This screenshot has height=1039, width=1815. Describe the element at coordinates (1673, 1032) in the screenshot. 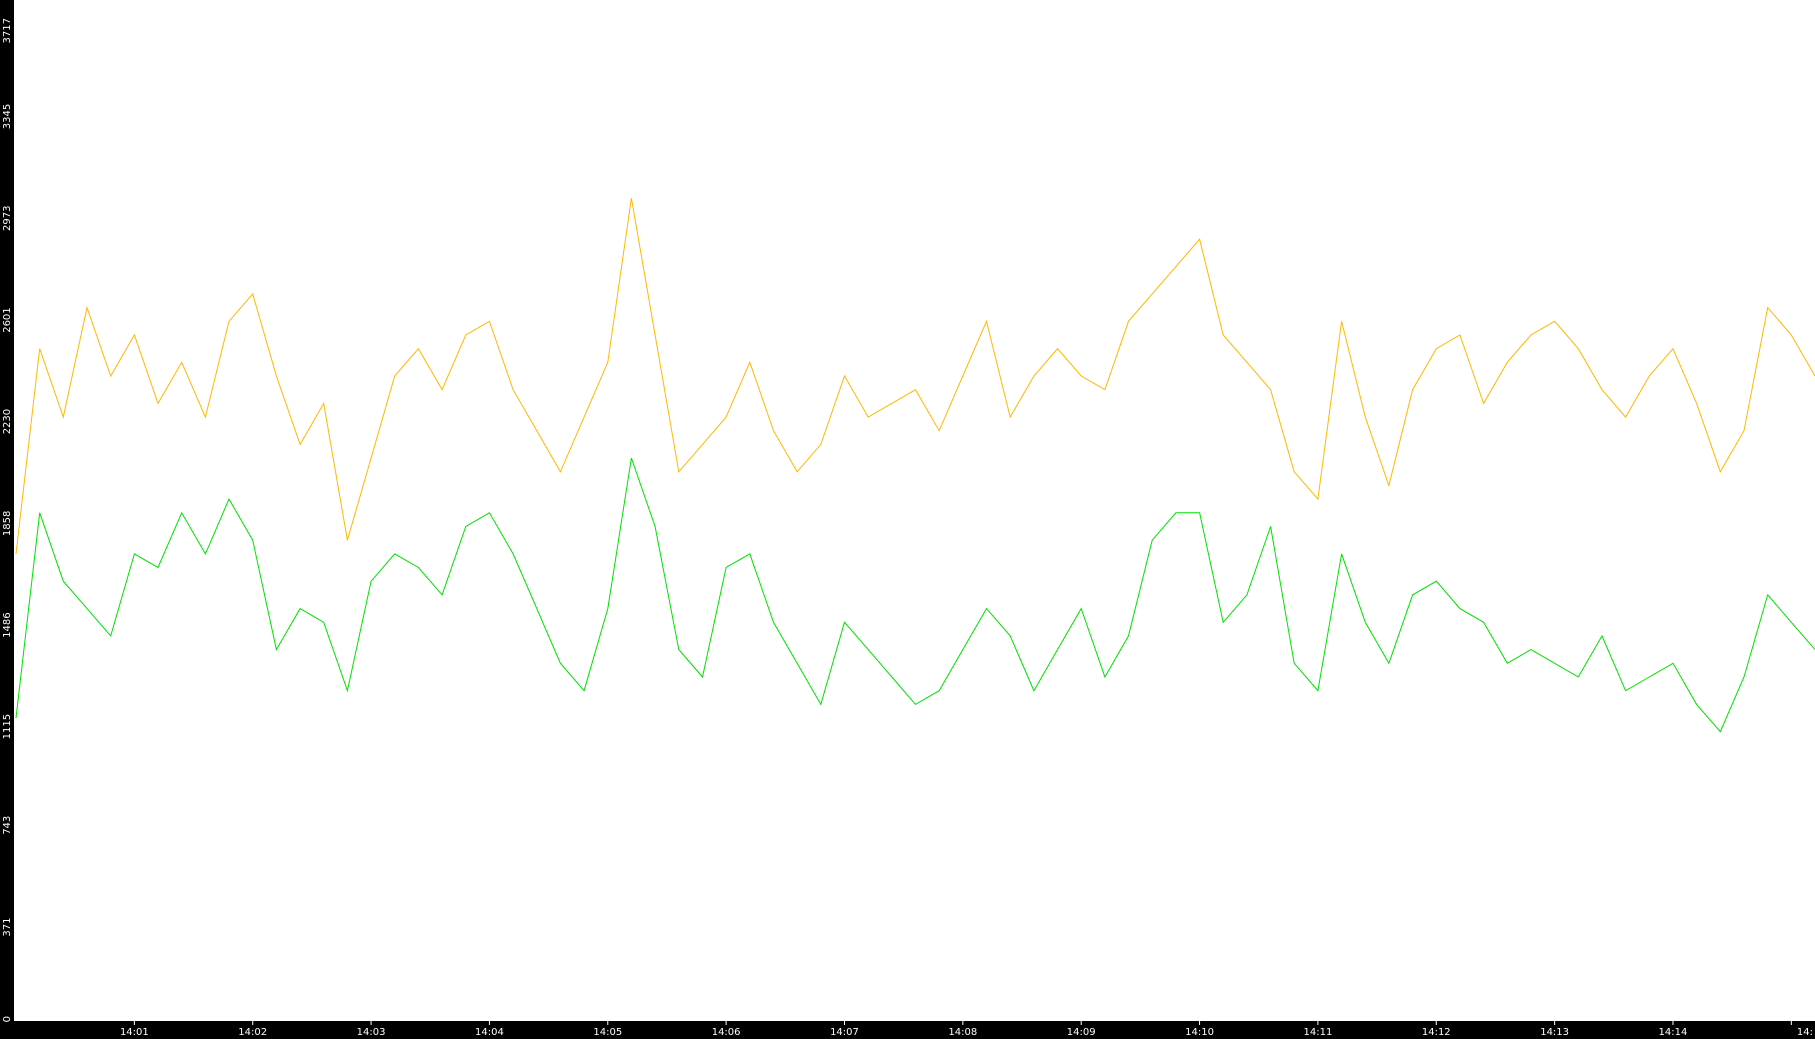

I see `x-tick-label: 14:14` at that location.